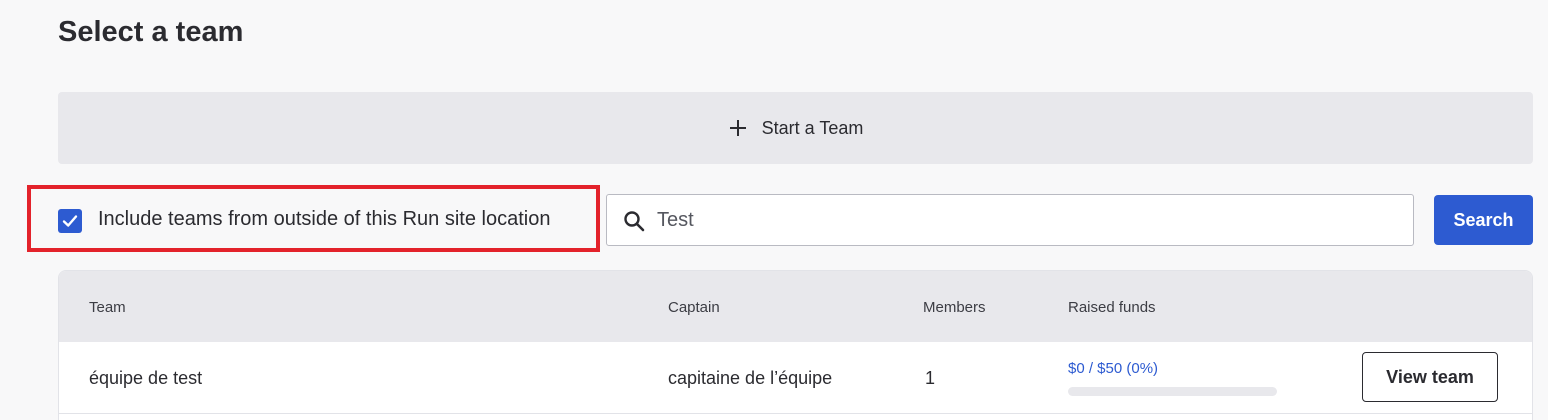  Describe the element at coordinates (1112, 307) in the screenshot. I see `header-raised-funds: Raised funds` at that location.